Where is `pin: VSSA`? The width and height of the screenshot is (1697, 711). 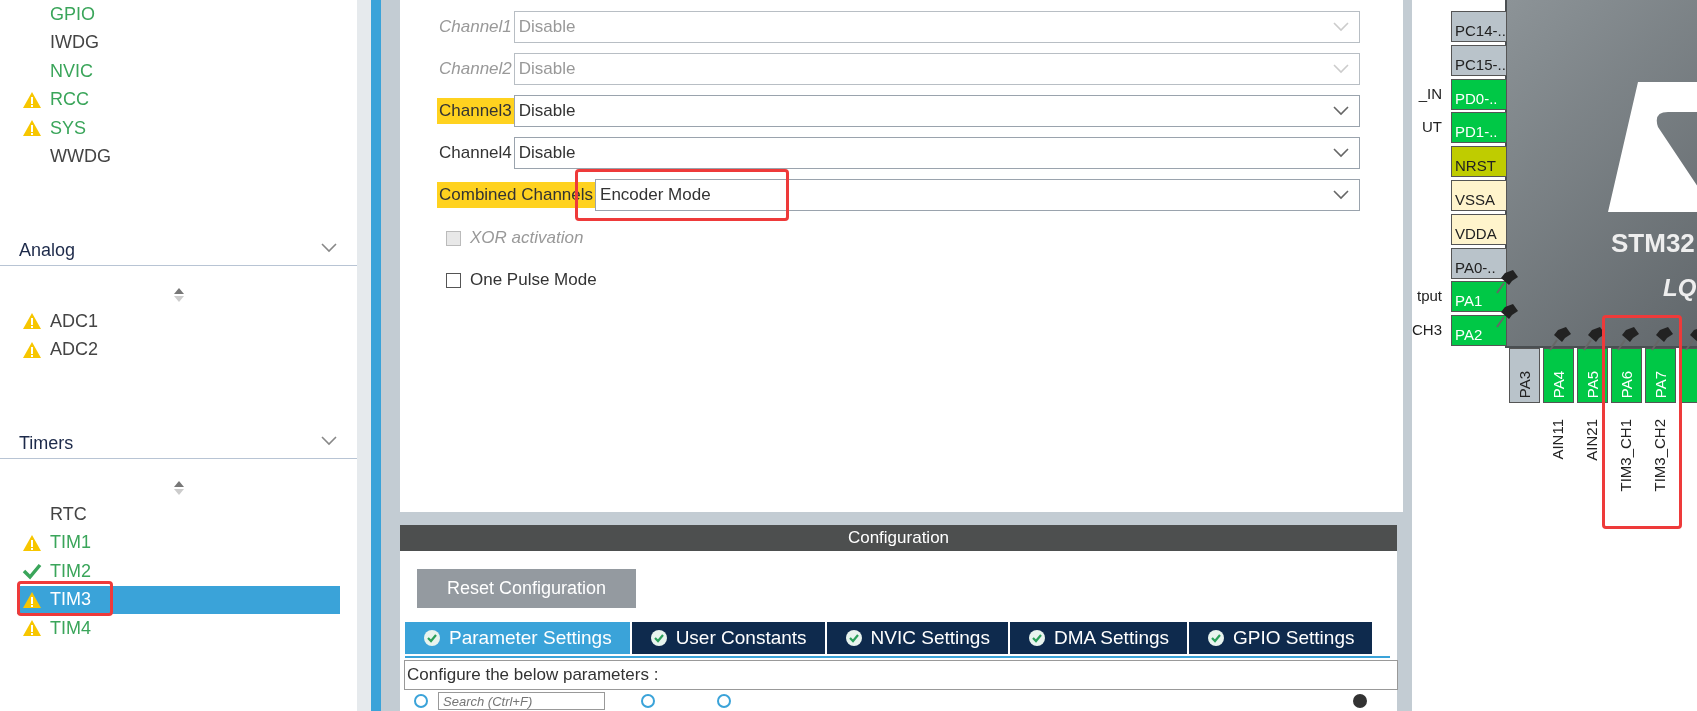
pin: VSSA is located at coordinates (1479, 195).